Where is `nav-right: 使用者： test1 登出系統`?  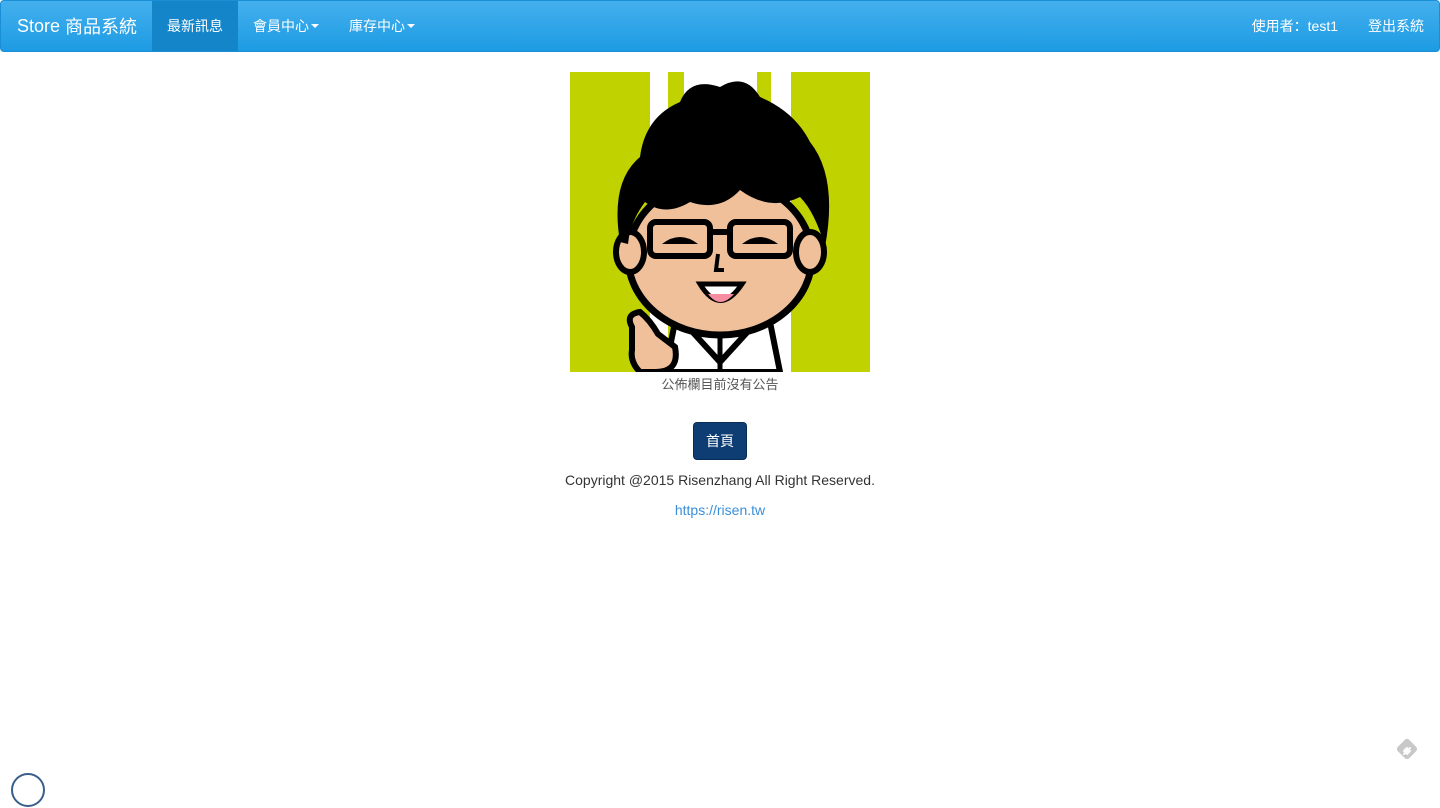
nav-right: 使用者： test1 登出系統 is located at coordinates (1338, 26).